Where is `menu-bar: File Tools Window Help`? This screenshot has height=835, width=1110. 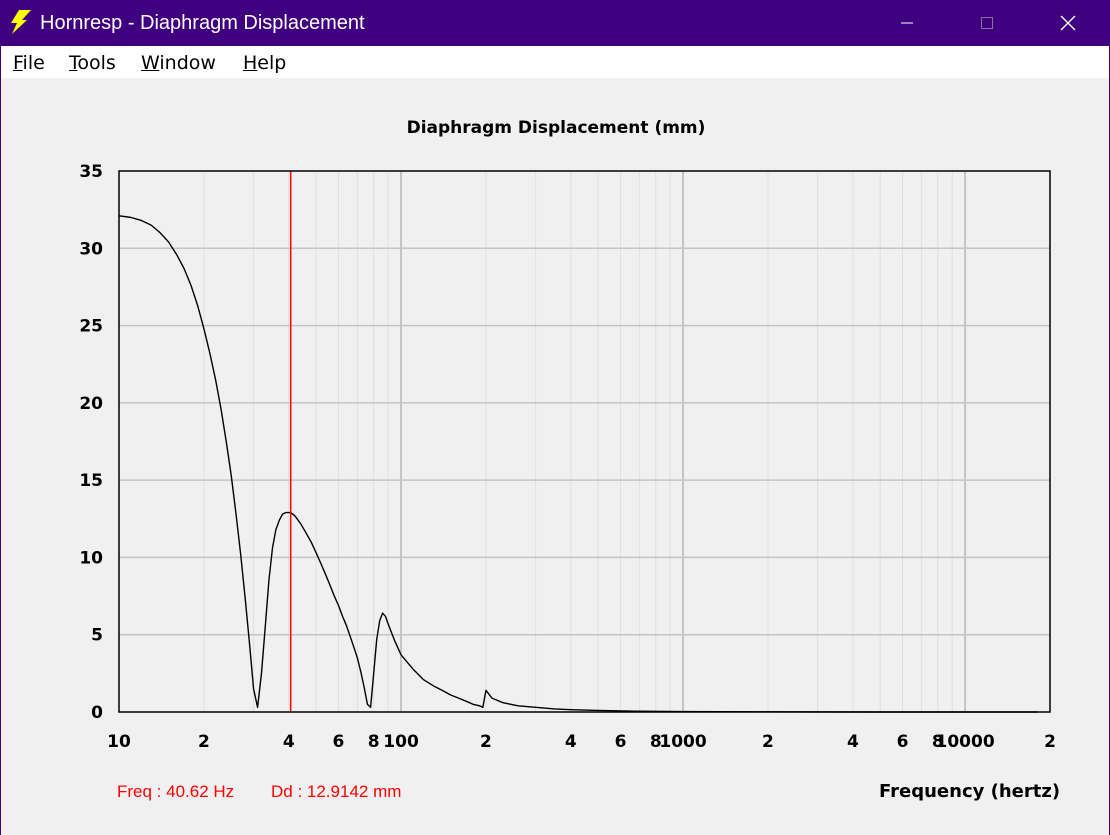 menu-bar: File Tools Window Help is located at coordinates (555, 62).